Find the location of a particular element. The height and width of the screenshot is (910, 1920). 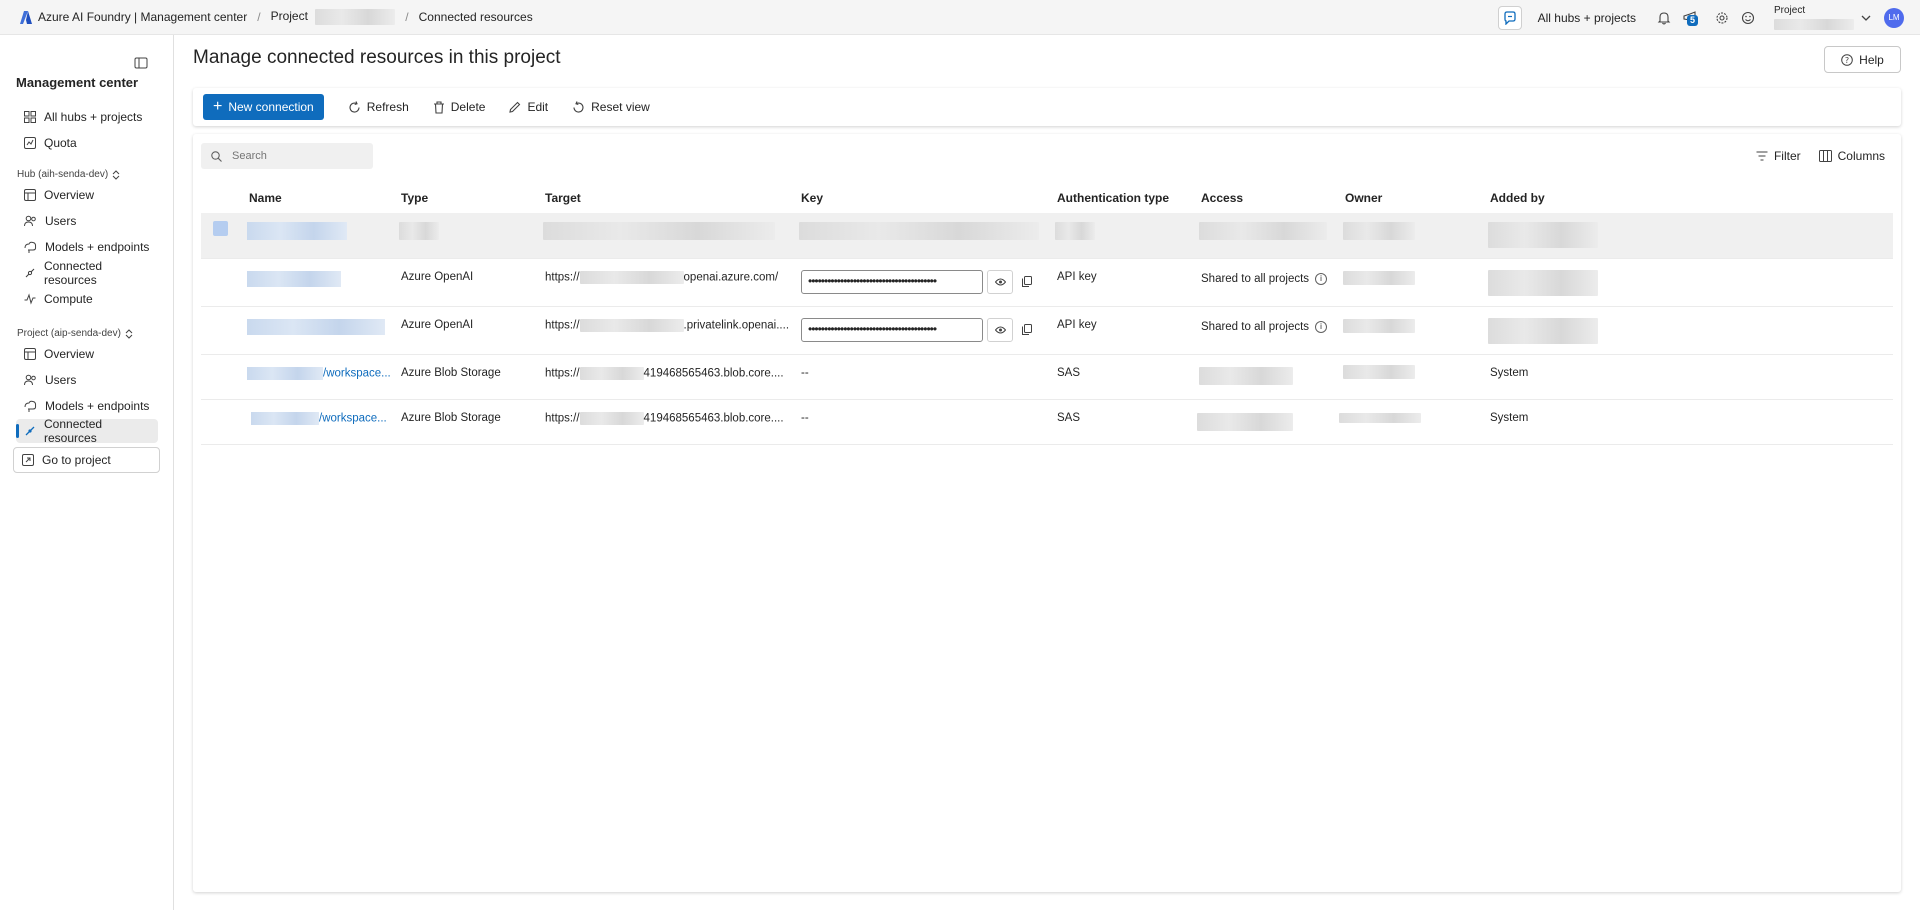

column-header-key: Key is located at coordinates (812, 198).